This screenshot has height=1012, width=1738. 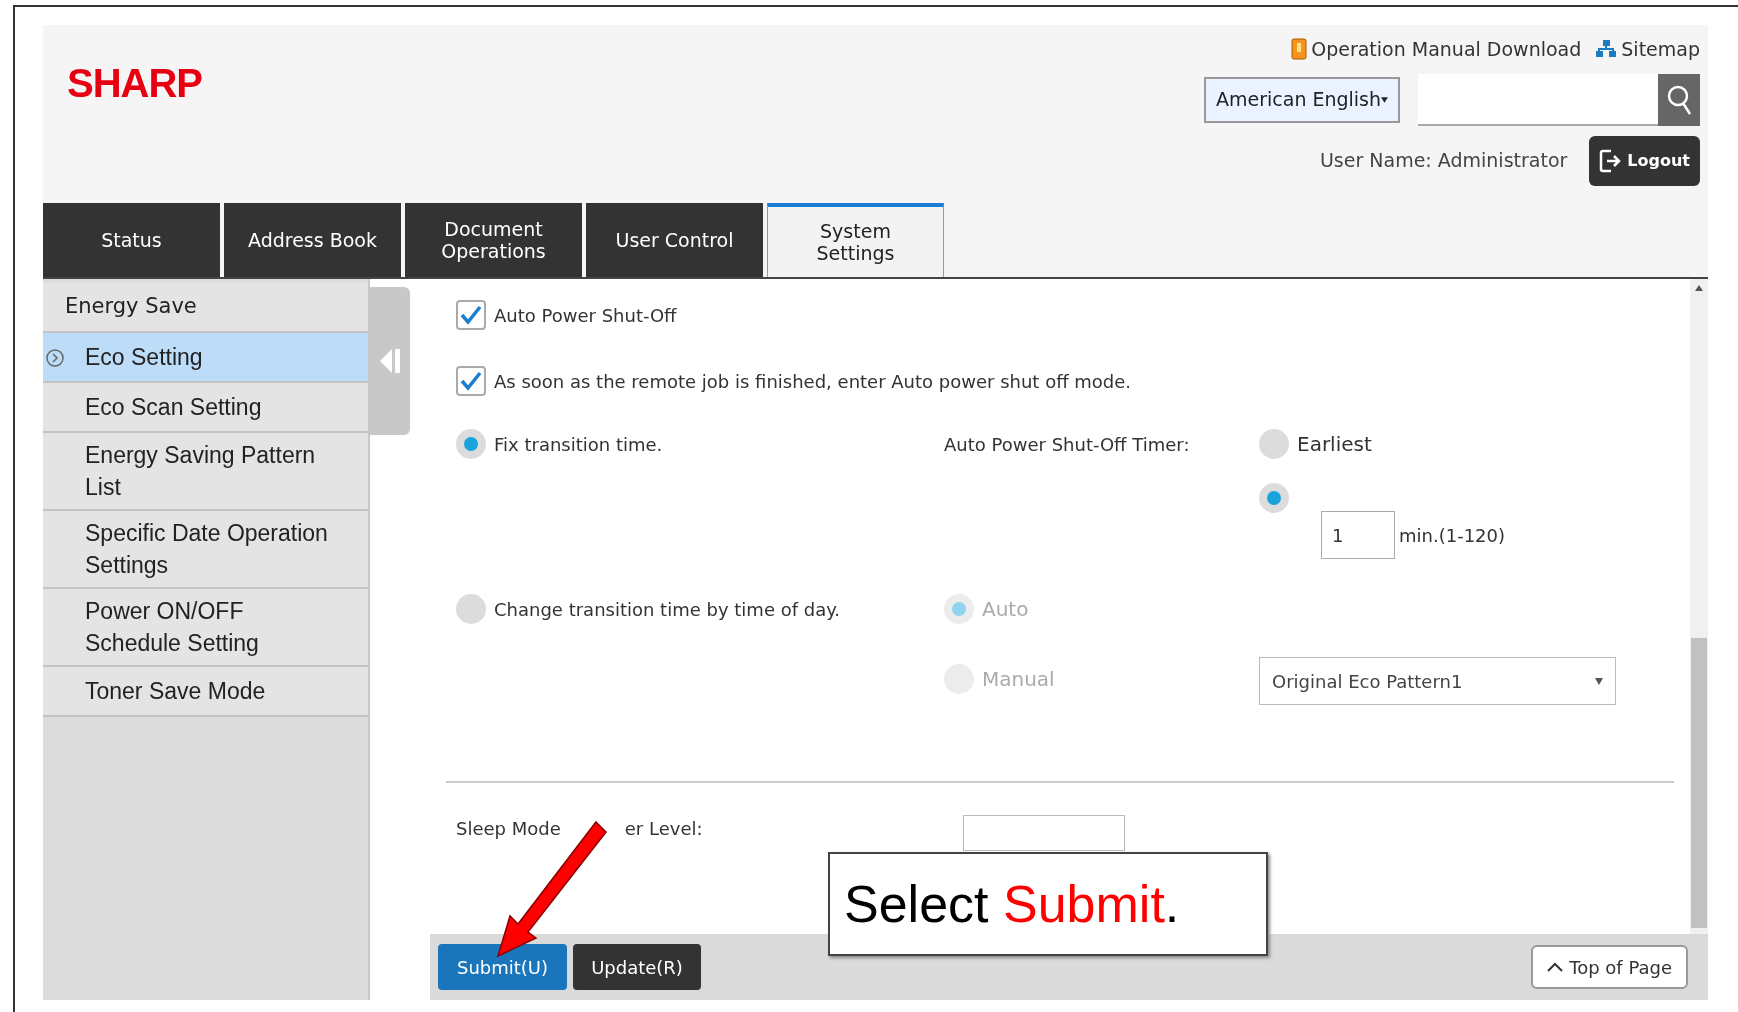 What do you see at coordinates (1018, 679) in the screenshot?
I see `radio-label: Manual` at bounding box center [1018, 679].